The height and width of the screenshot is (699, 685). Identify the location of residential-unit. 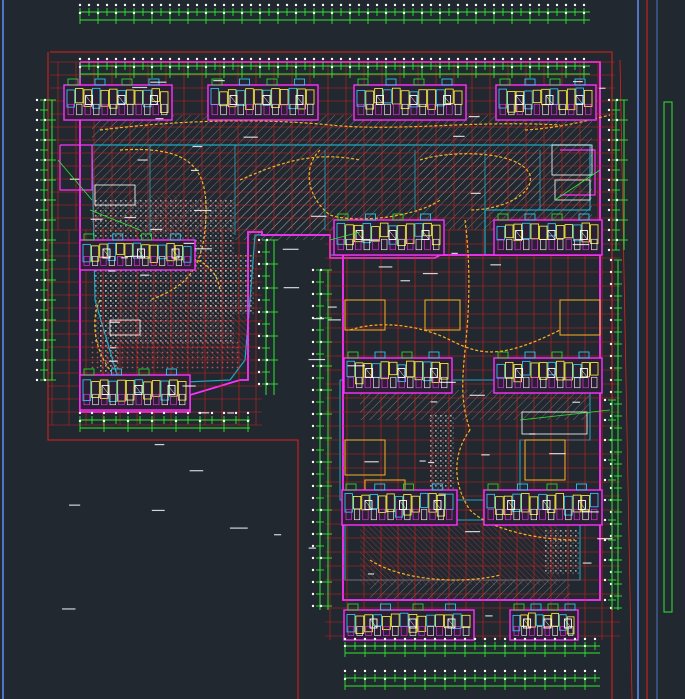
(118, 99).